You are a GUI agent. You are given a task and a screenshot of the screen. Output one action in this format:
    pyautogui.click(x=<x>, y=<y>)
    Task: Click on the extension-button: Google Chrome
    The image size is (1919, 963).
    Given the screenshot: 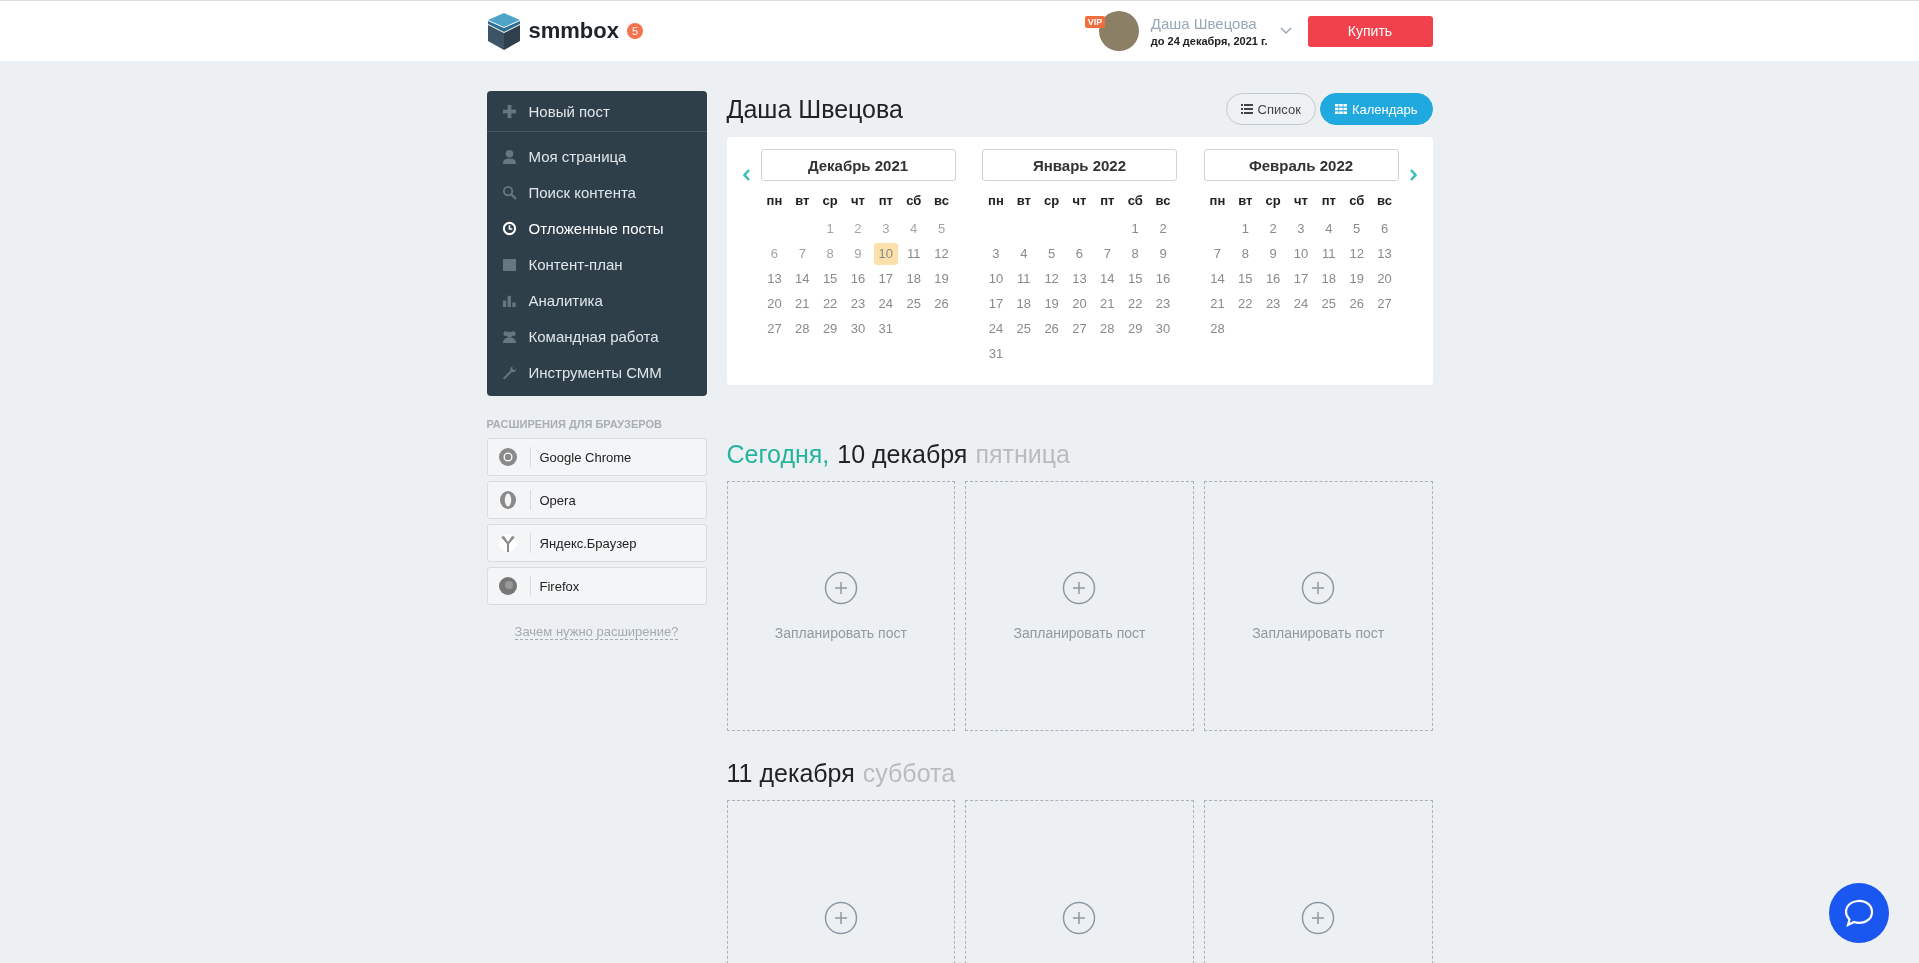 What is the action you would take?
    pyautogui.click(x=596, y=457)
    